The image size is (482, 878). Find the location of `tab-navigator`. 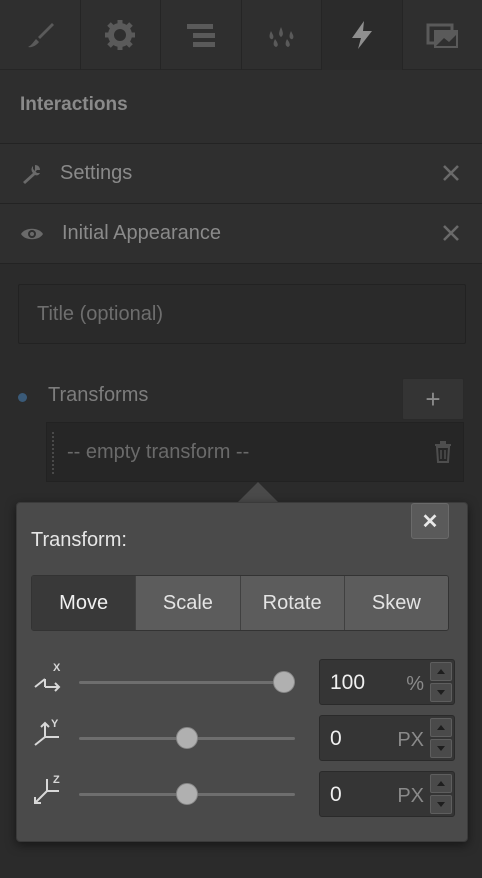

tab-navigator is located at coordinates (201, 35).